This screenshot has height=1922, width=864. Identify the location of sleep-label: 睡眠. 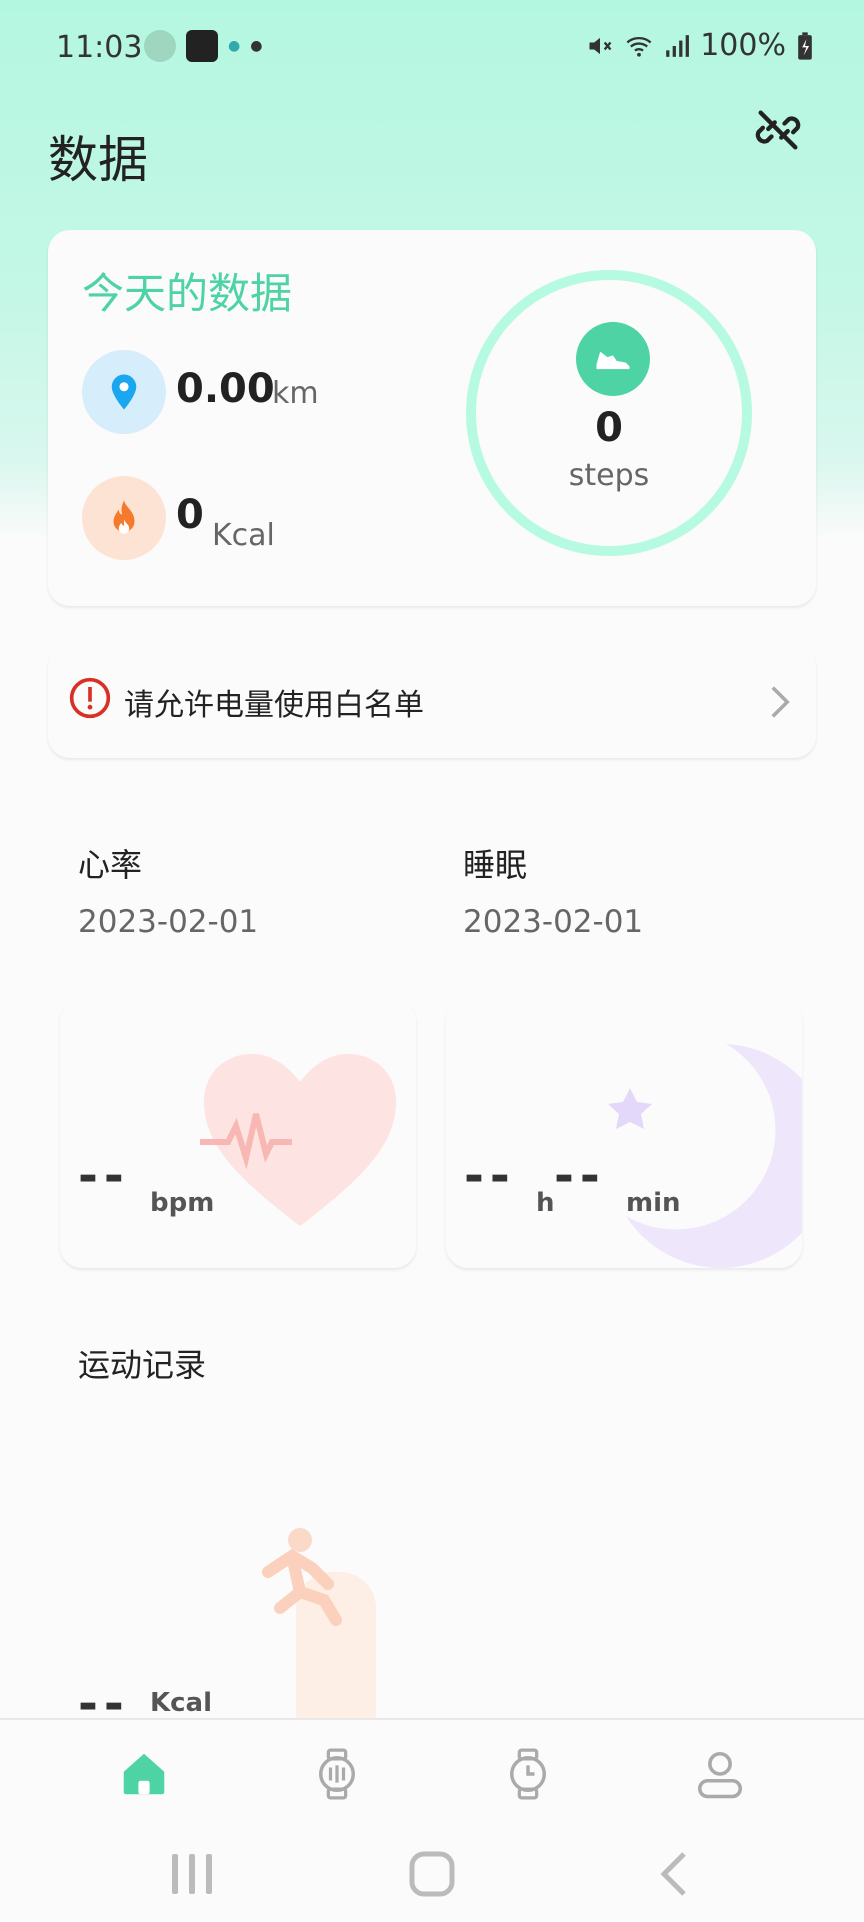
(495, 865).